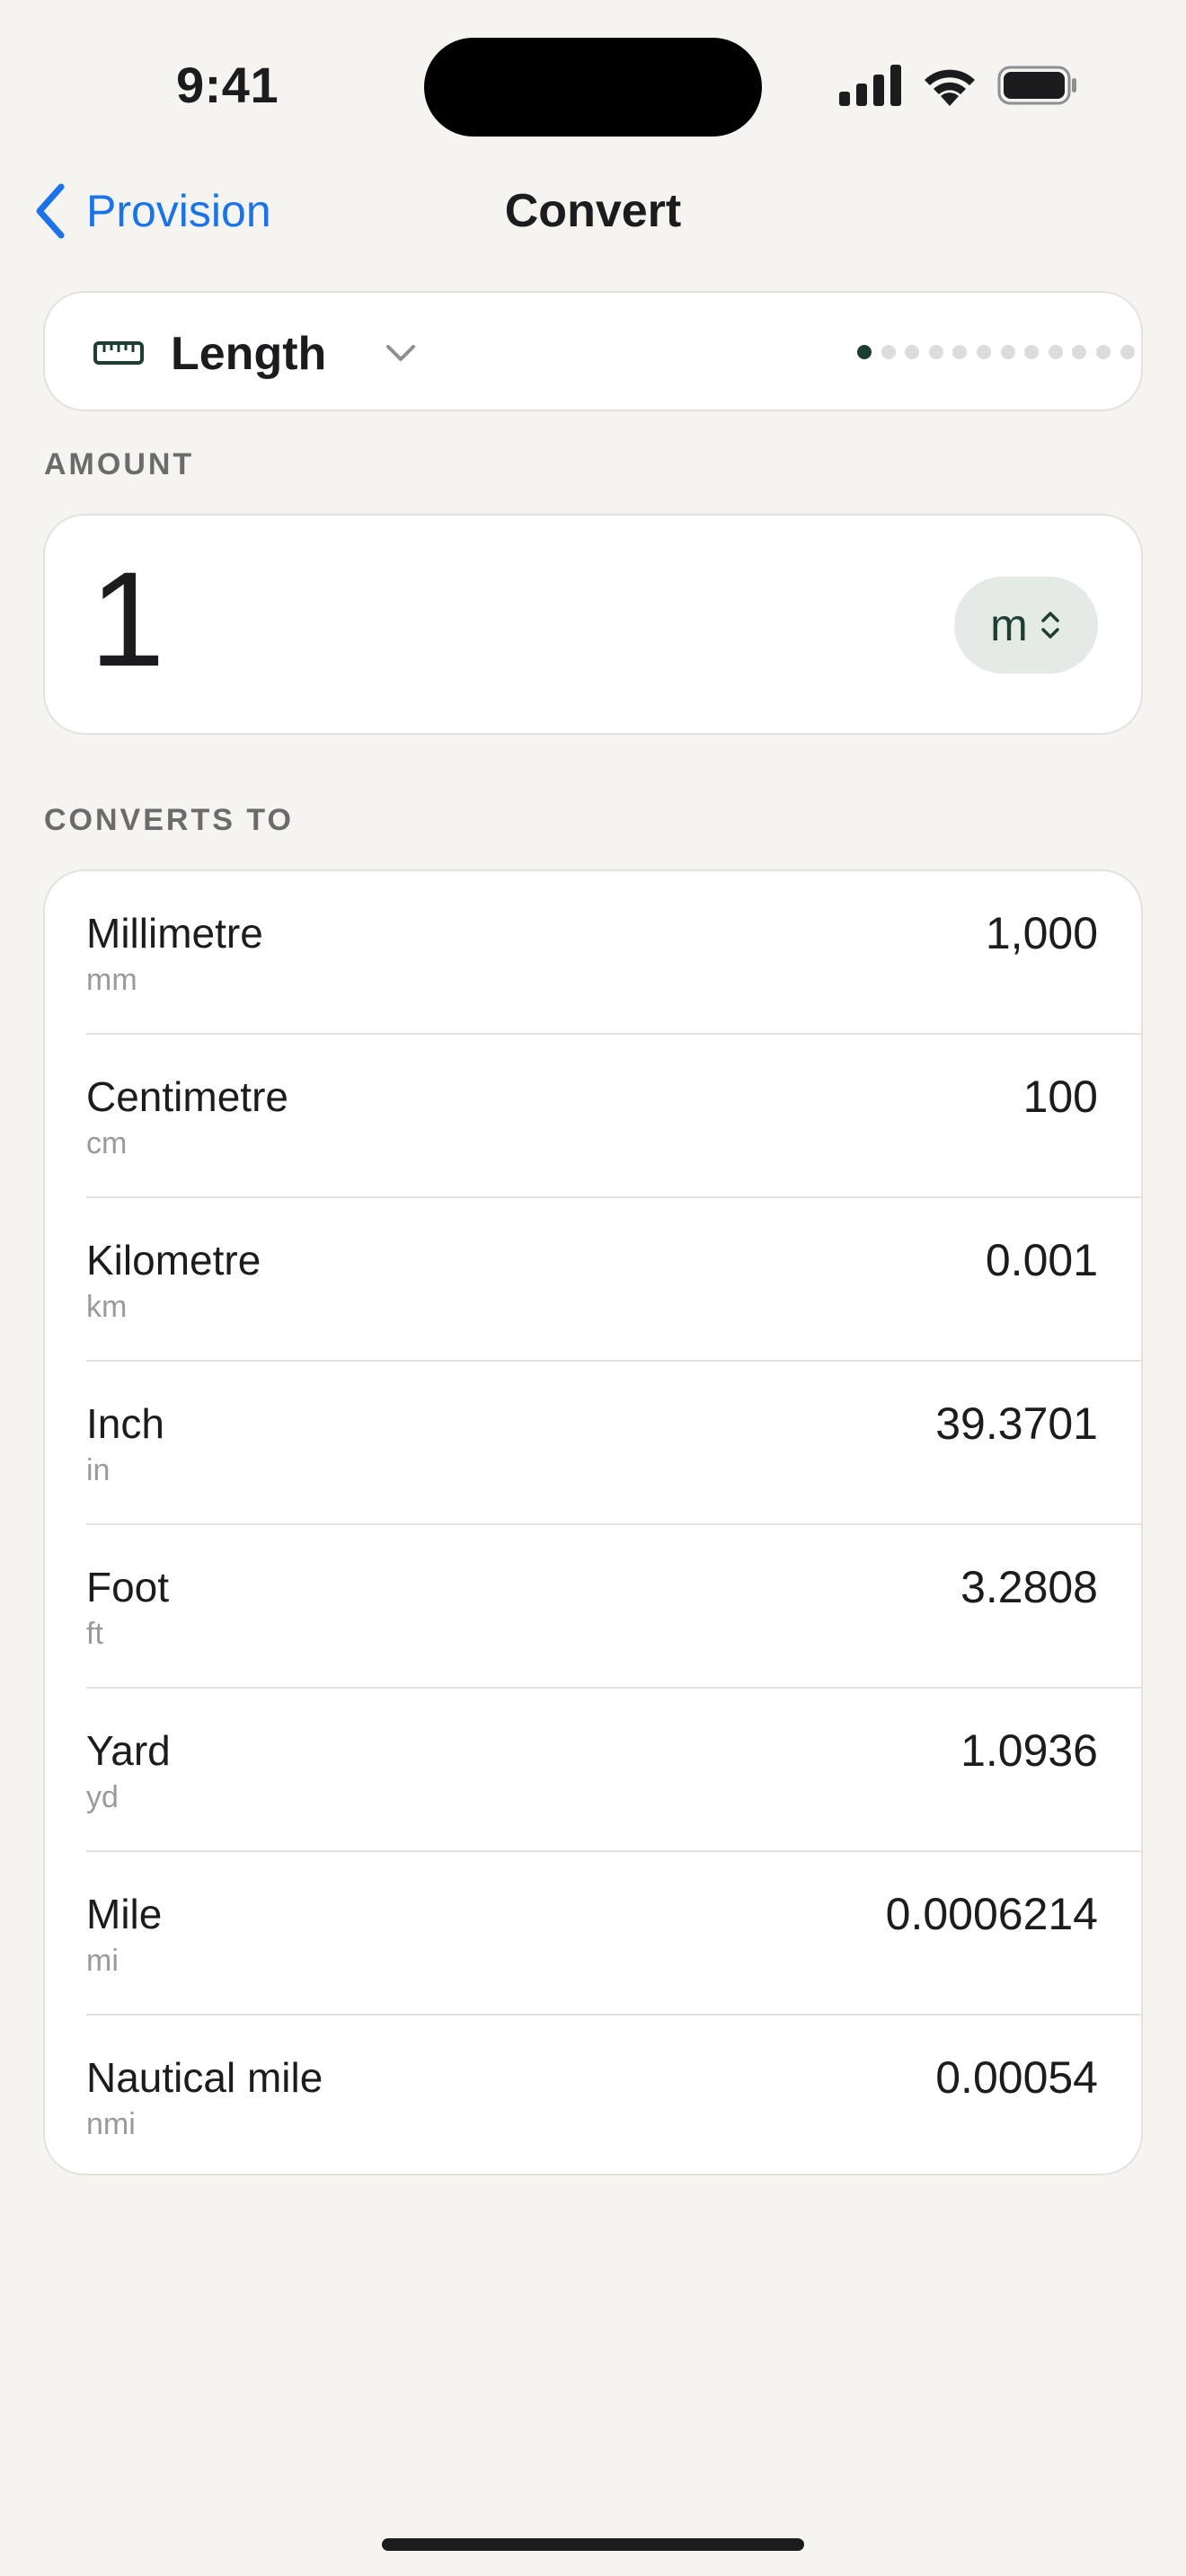 The width and height of the screenshot is (1186, 2576). I want to click on chevron-down-icon, so click(400, 353).